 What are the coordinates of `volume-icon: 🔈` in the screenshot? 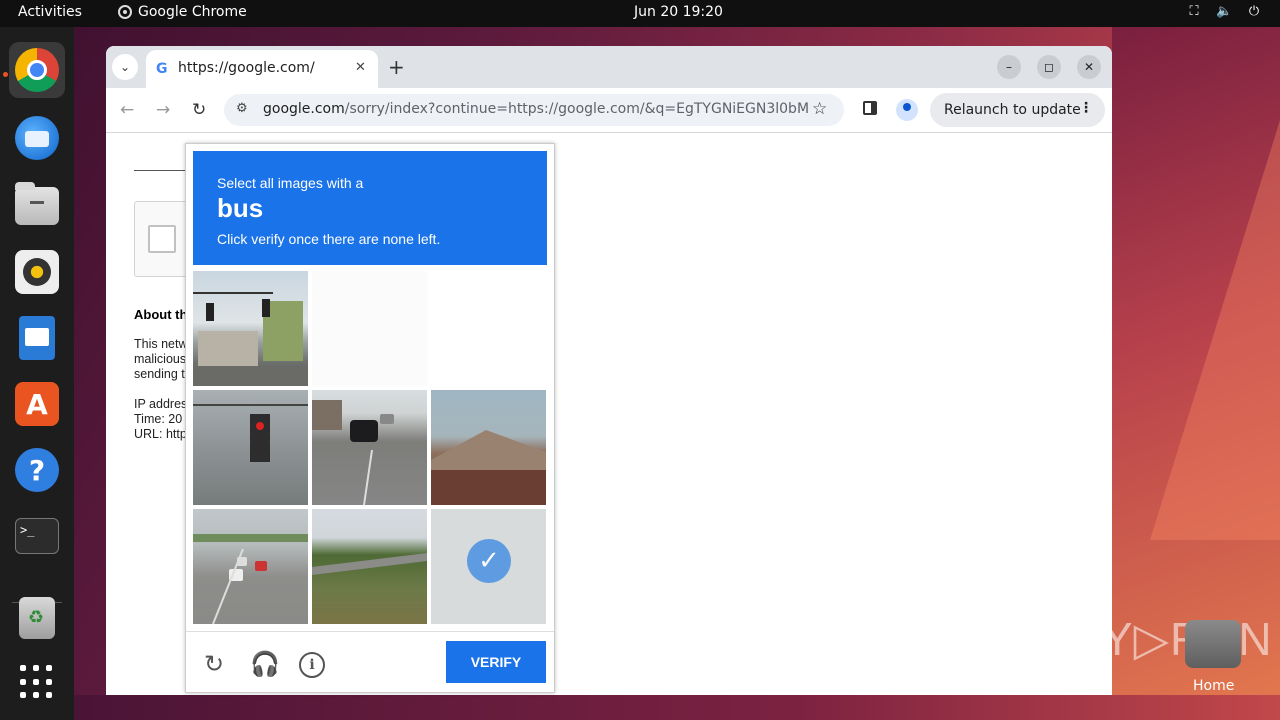 It's located at (1224, 11).